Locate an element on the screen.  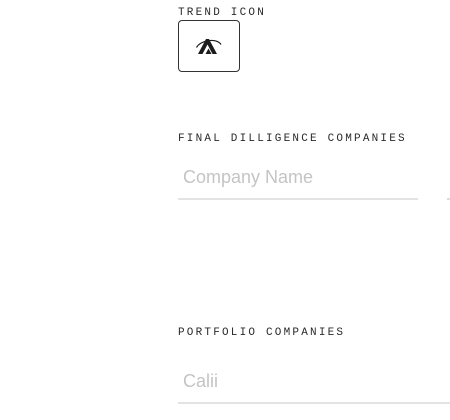
trend-logo-icon is located at coordinates (208, 46).